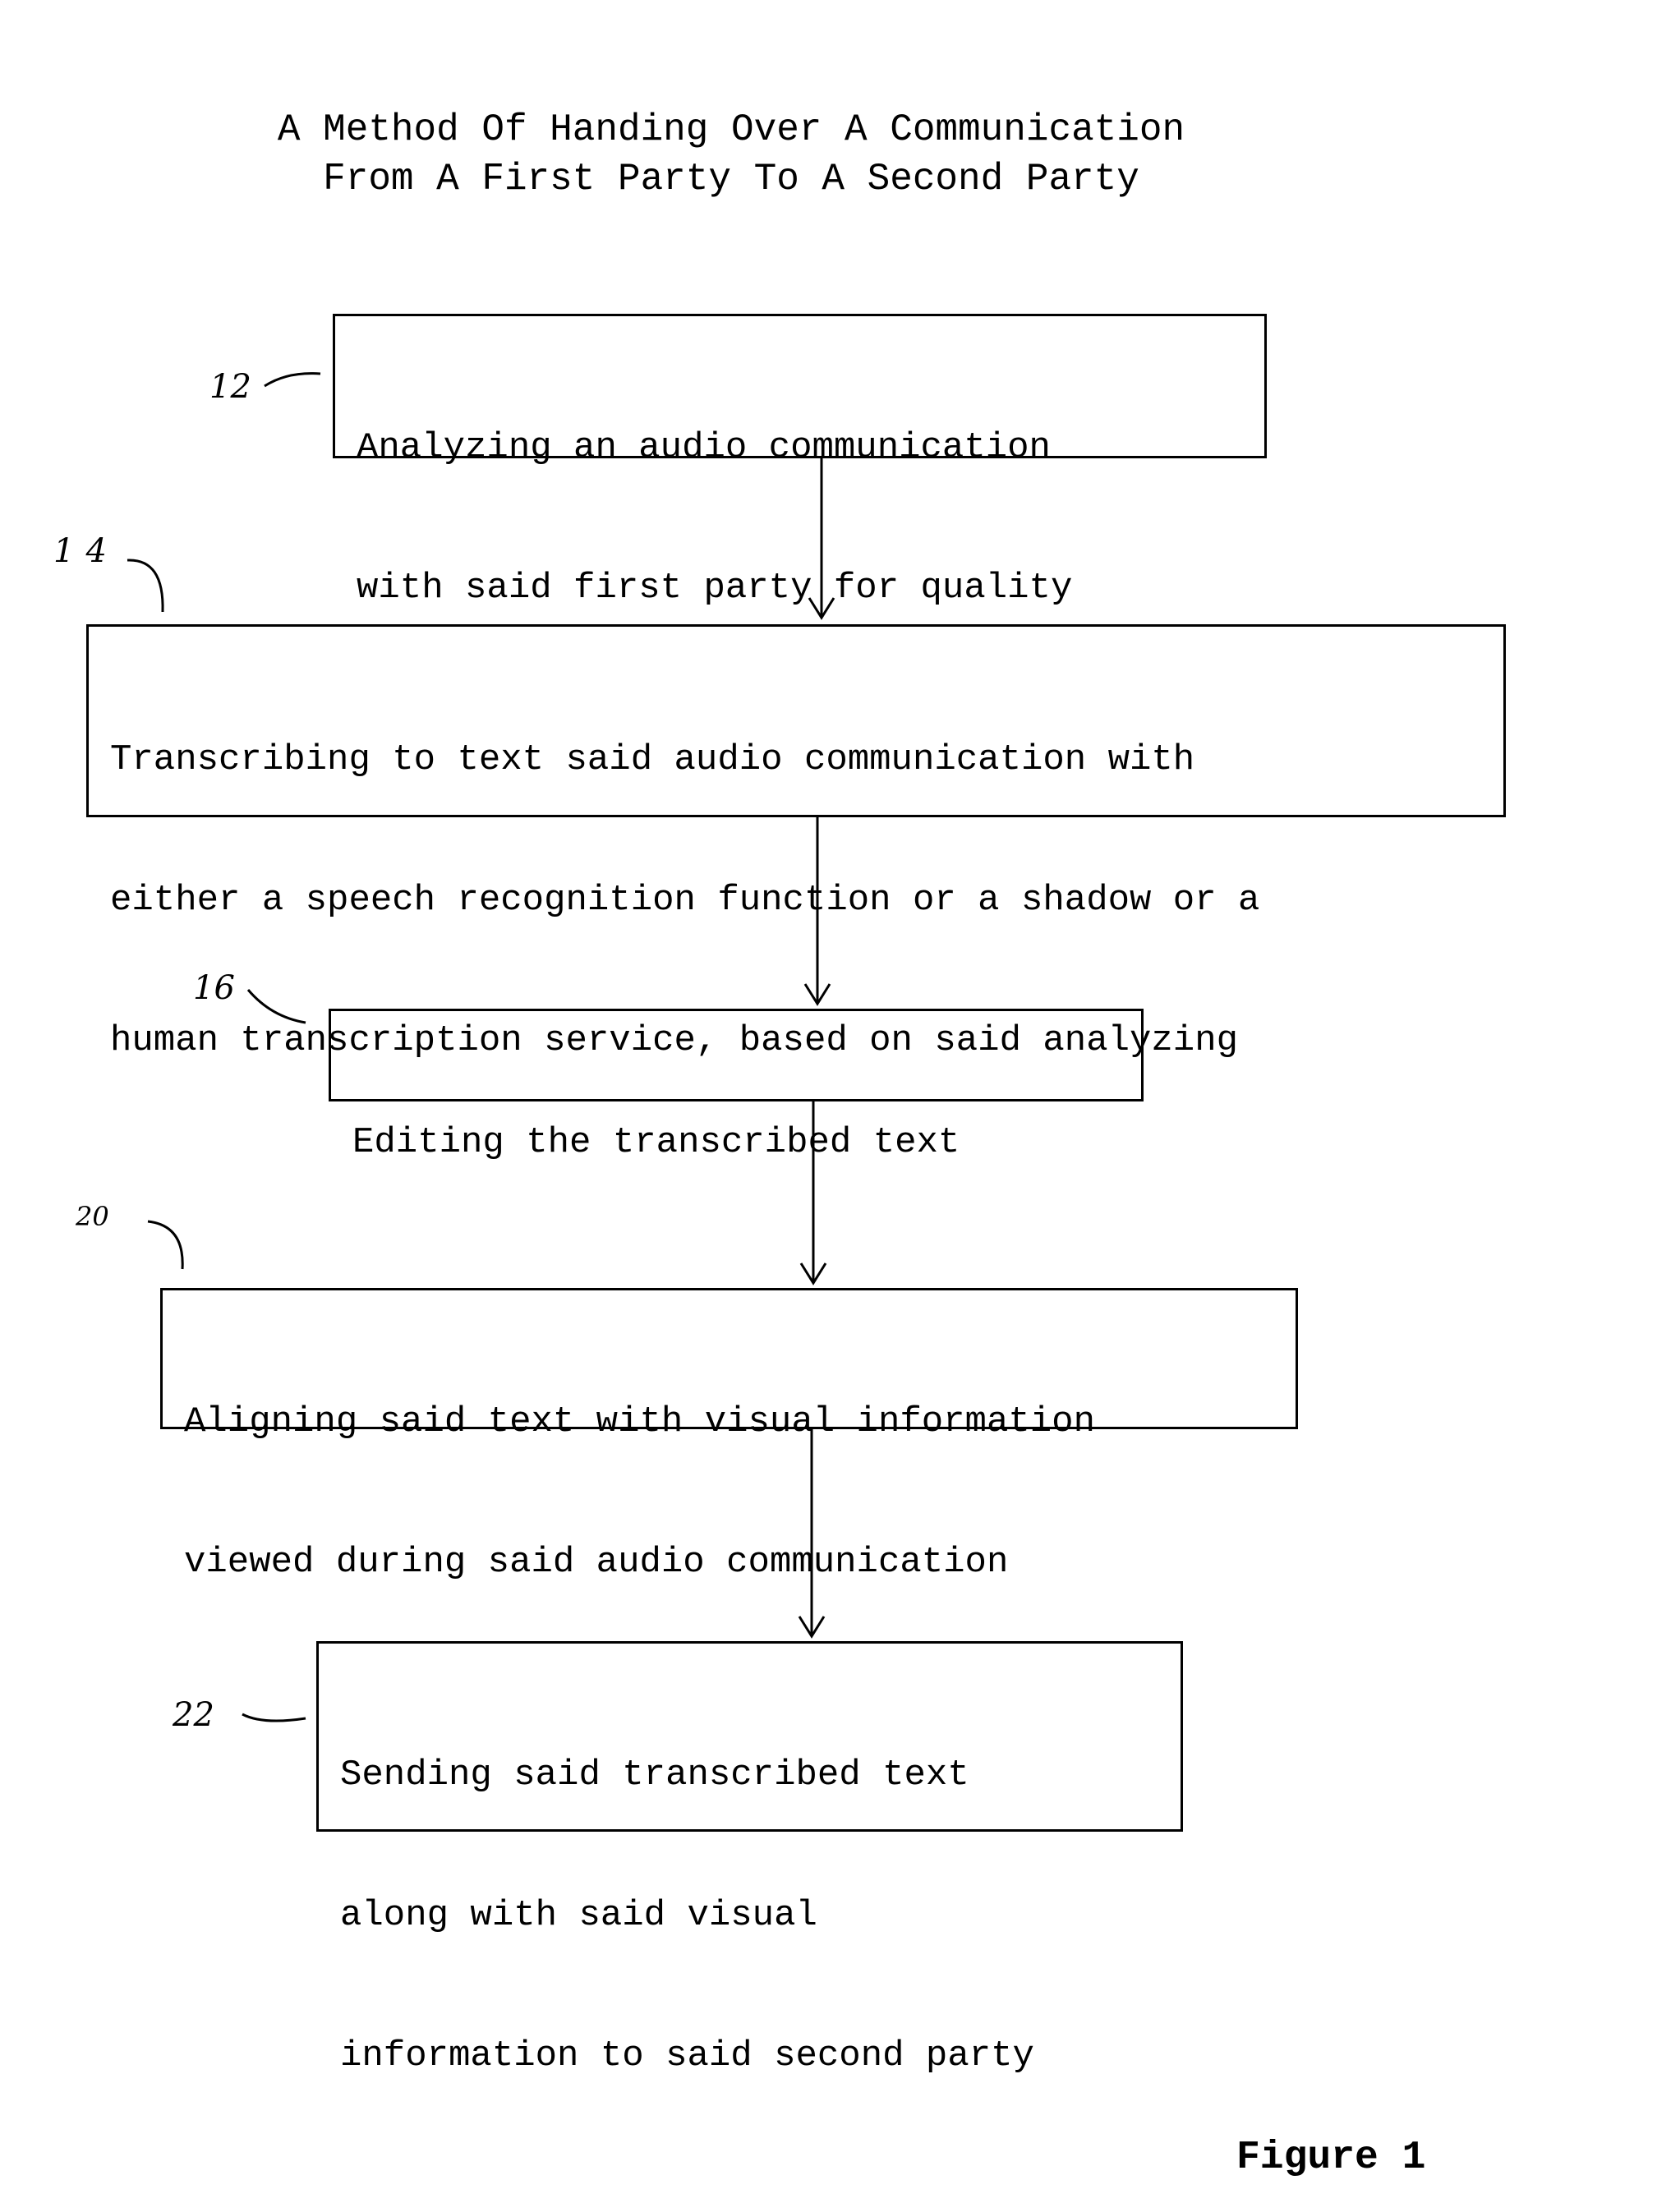 Image resolution: width=1680 pixels, height=2212 pixels. I want to click on step-text: Editing the transcribed text, so click(656, 1142).